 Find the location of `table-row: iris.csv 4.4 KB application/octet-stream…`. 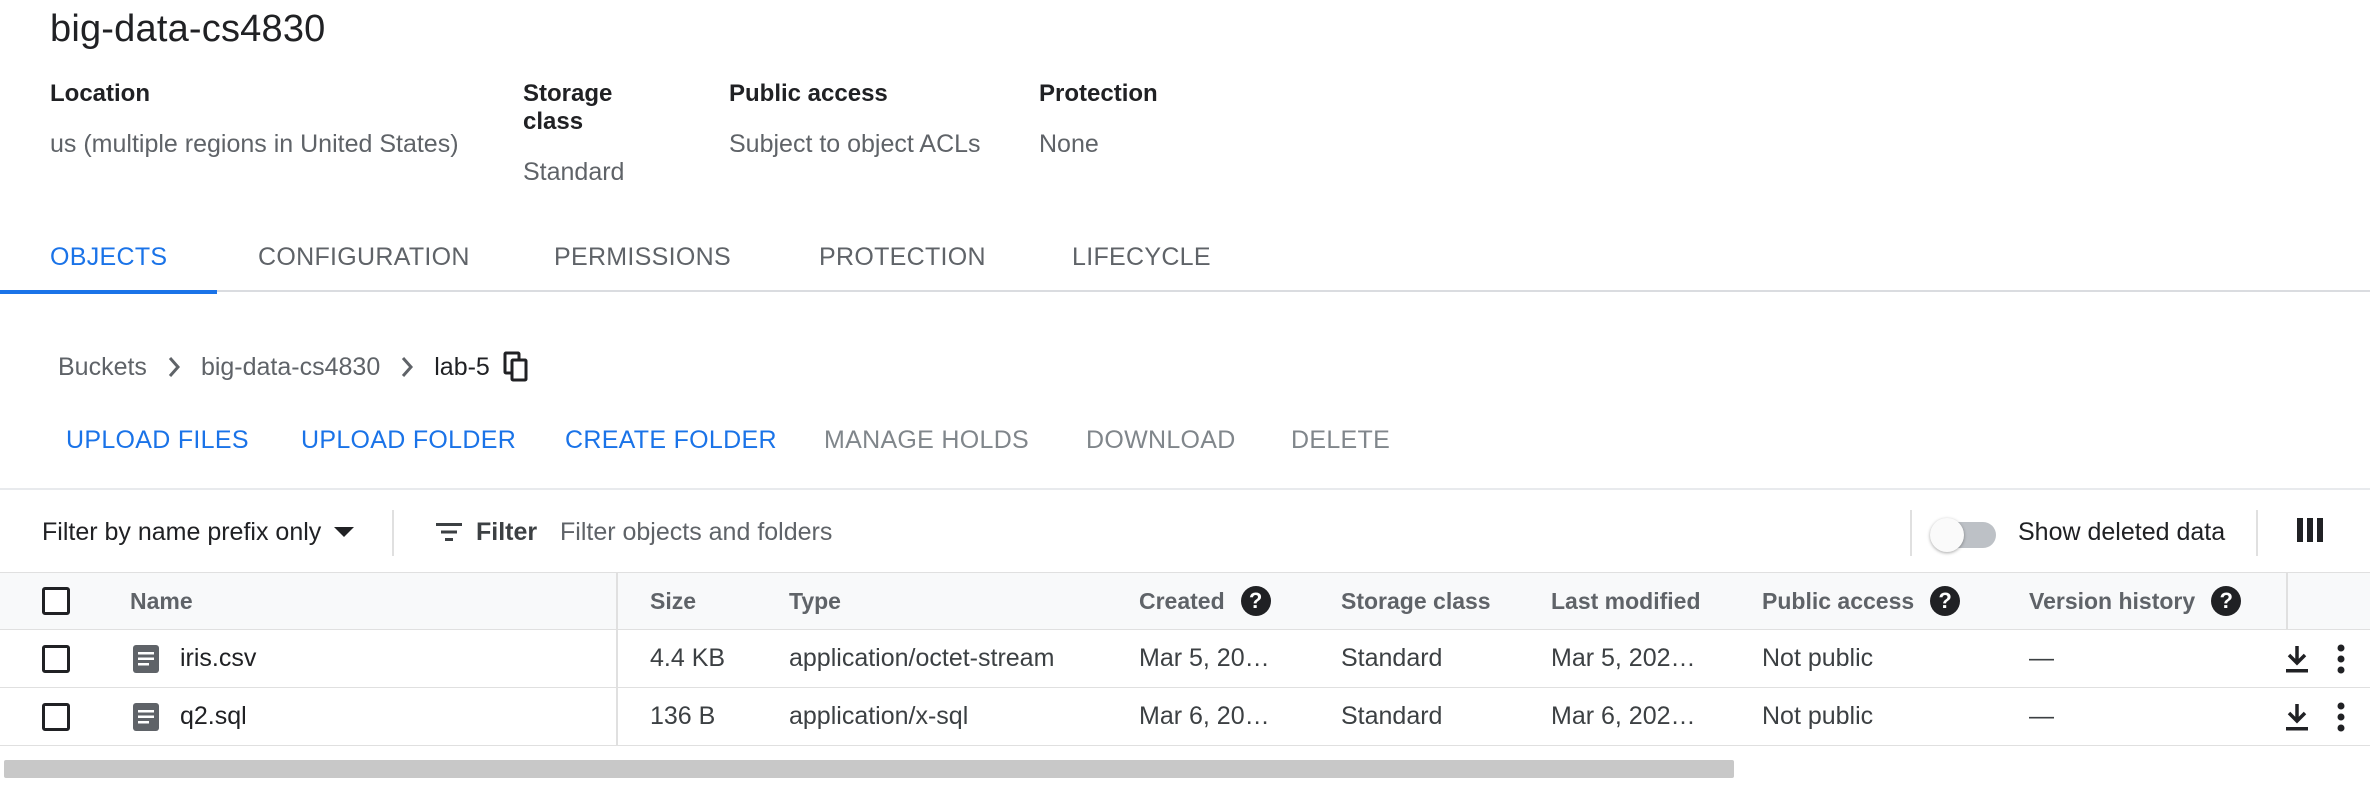

table-row: iris.csv 4.4 KB application/octet-stream… is located at coordinates (1185, 659).